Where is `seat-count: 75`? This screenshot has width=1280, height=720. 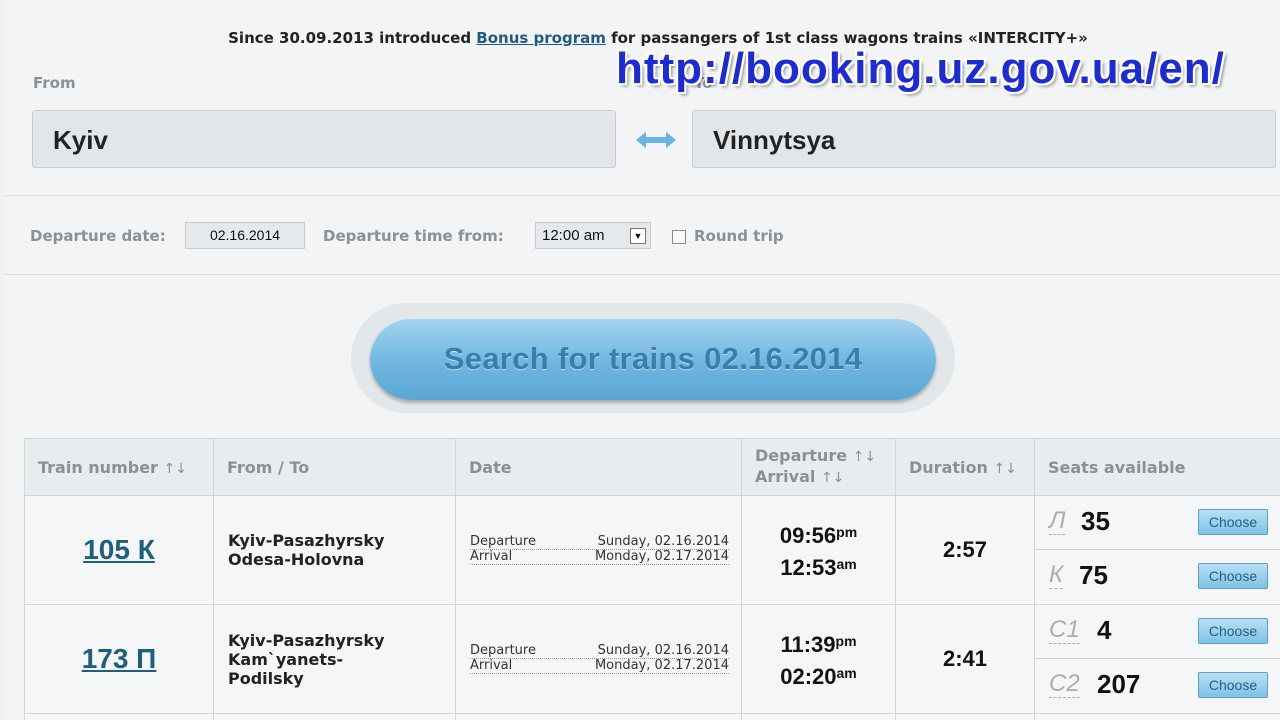
seat-count: 75 is located at coordinates (1093, 575).